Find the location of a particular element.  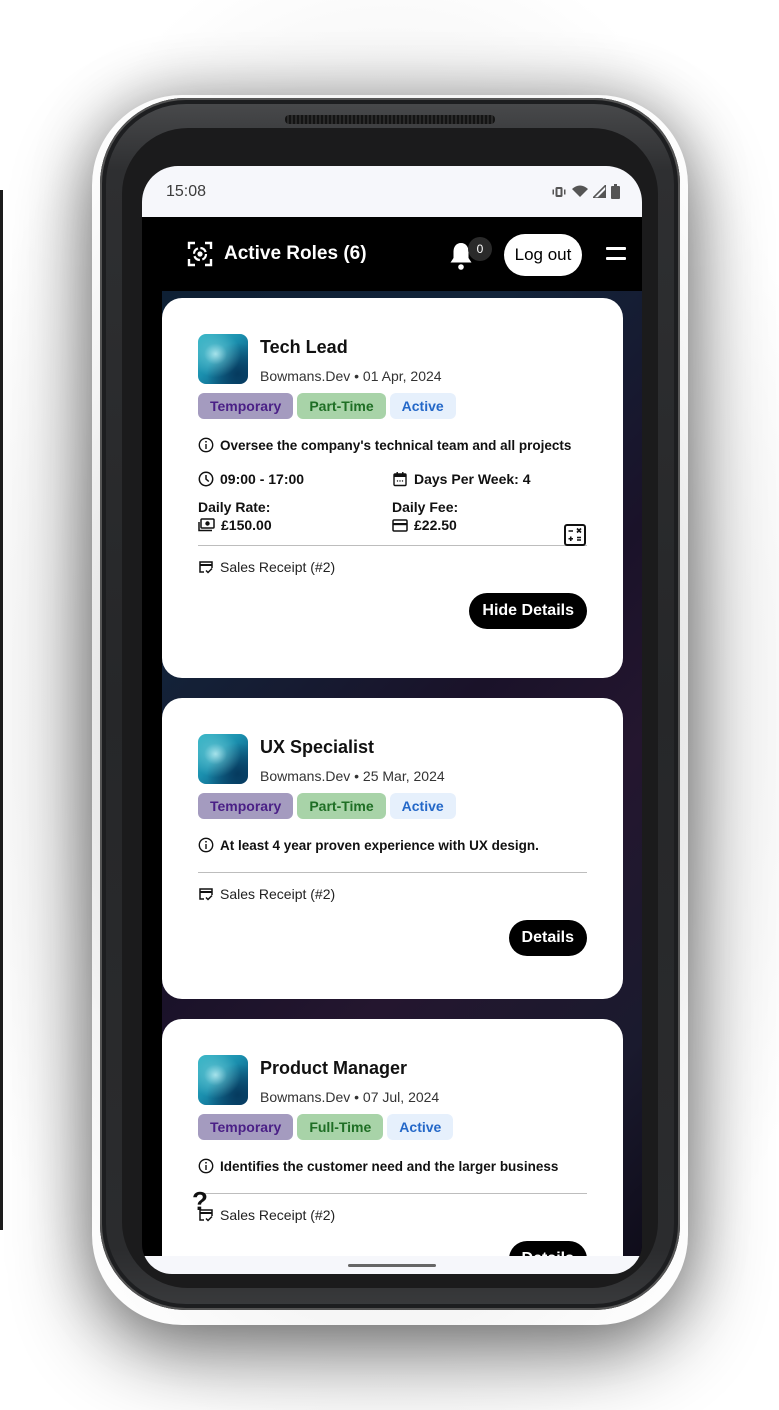

hamburger-menu-icon is located at coordinates (616, 255).